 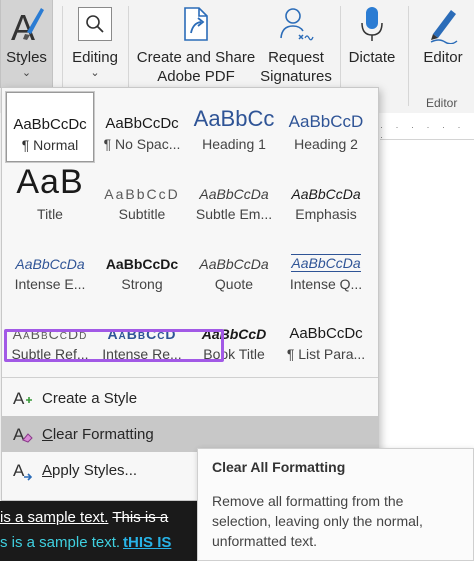 What do you see at coordinates (190, 398) in the screenshot?
I see `create-style-menu-item: A Create a Style` at bounding box center [190, 398].